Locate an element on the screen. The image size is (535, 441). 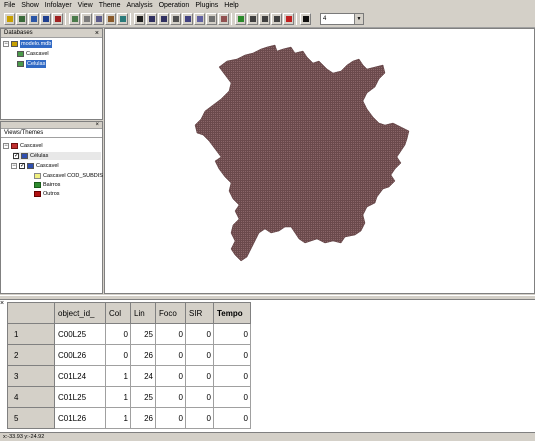
theme-celulas: ✓ Células is located at coordinates (57, 156).